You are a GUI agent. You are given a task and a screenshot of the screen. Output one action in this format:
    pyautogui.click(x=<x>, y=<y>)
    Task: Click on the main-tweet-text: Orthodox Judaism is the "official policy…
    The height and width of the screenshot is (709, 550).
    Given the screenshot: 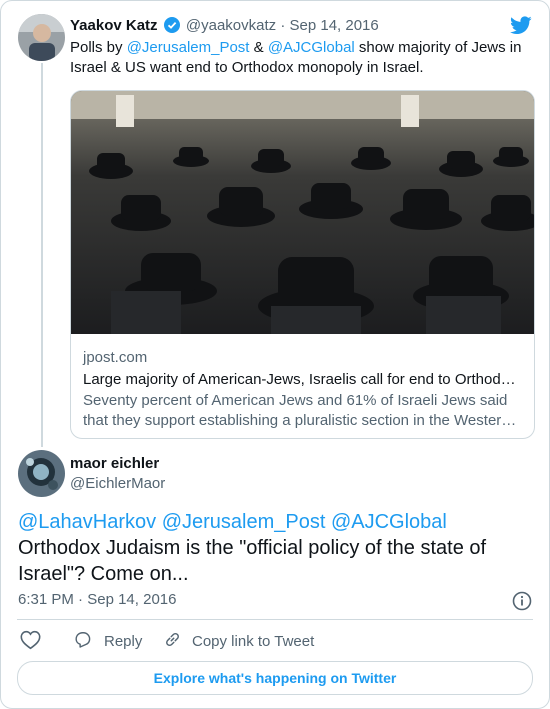 What is the action you would take?
    pyautogui.click(x=252, y=561)
    